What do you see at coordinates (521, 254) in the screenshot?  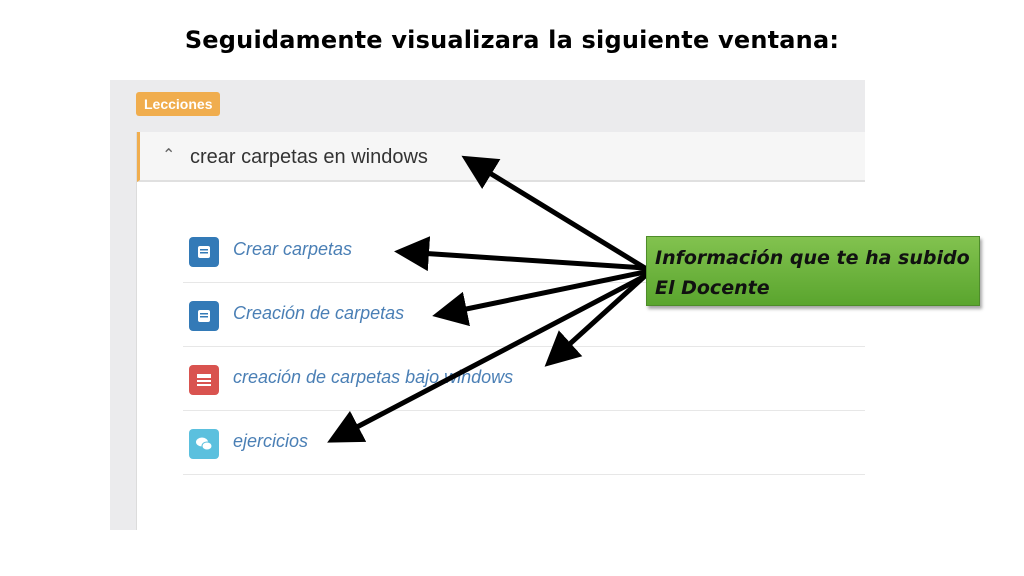 I see `arrow-to-crear-carpetas` at bounding box center [521, 254].